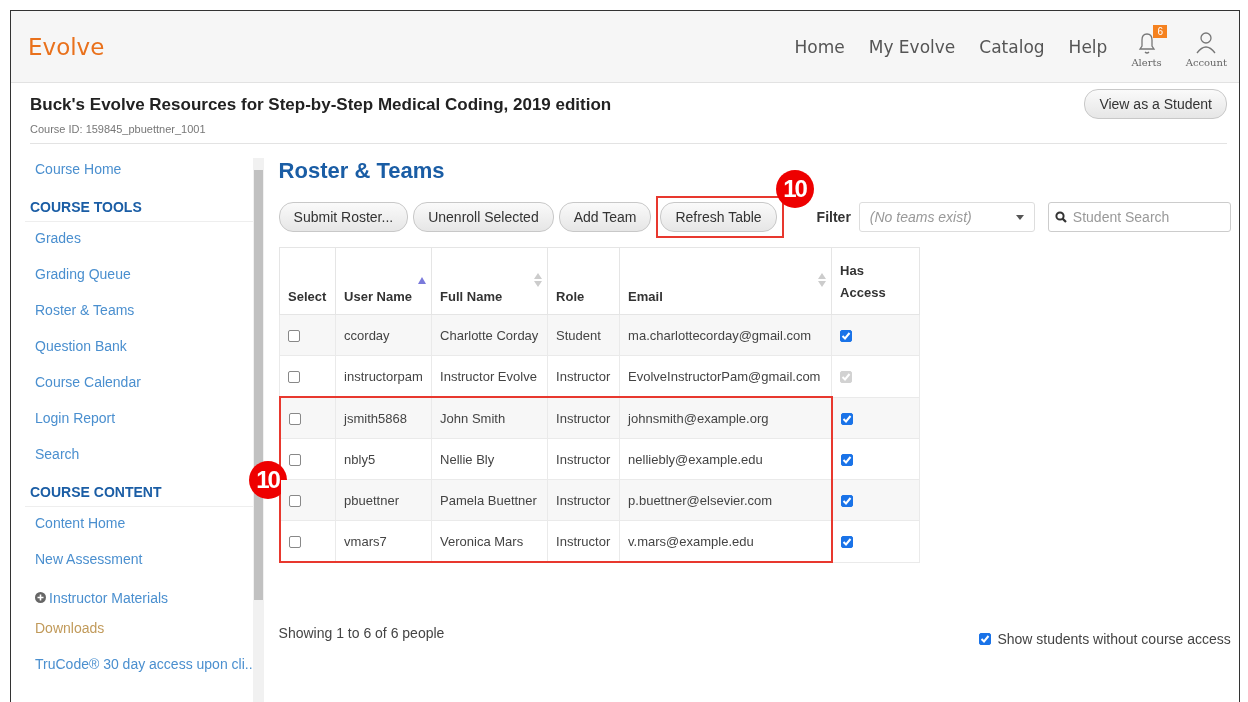 The image size is (1248, 702). Describe the element at coordinates (1139, 217) in the screenshot. I see `student-search-field: Student Search` at that location.